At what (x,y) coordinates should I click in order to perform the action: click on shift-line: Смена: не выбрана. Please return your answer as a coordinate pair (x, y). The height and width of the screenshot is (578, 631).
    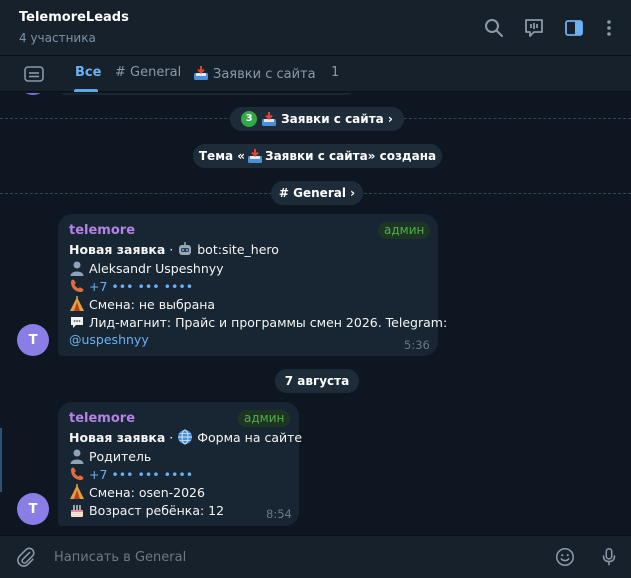
    Looking at the image, I should click on (142, 304).